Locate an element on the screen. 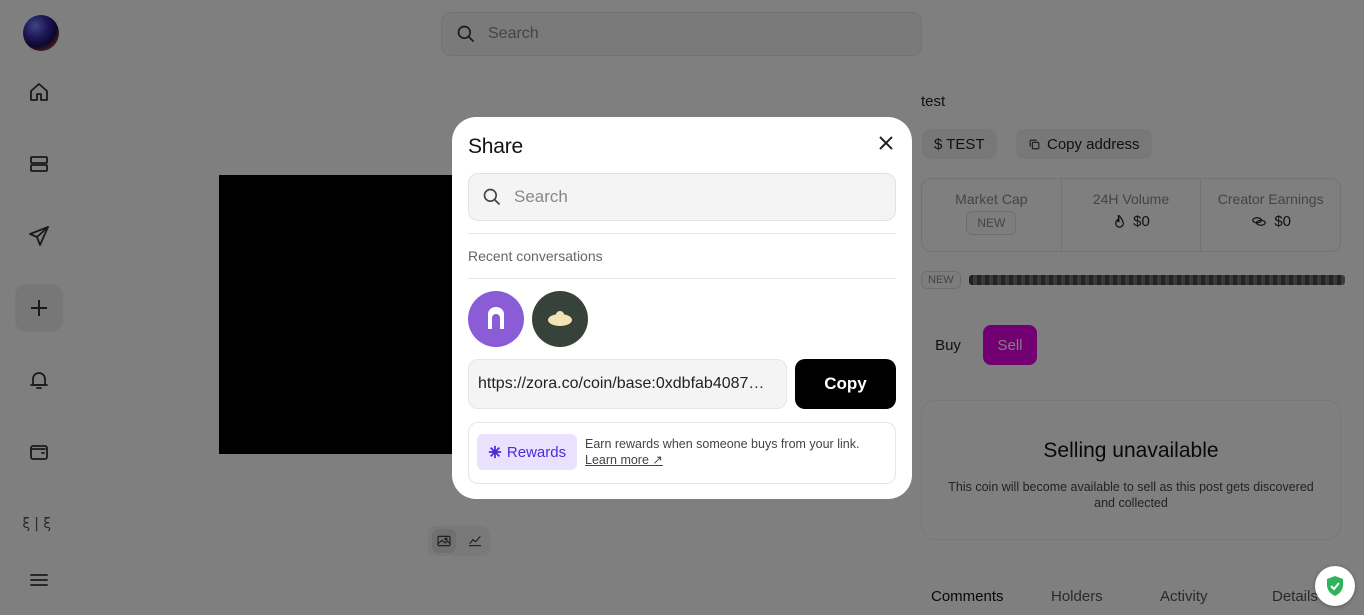 This screenshot has width=1364, height=615. close-button is located at coordinates (886, 143).